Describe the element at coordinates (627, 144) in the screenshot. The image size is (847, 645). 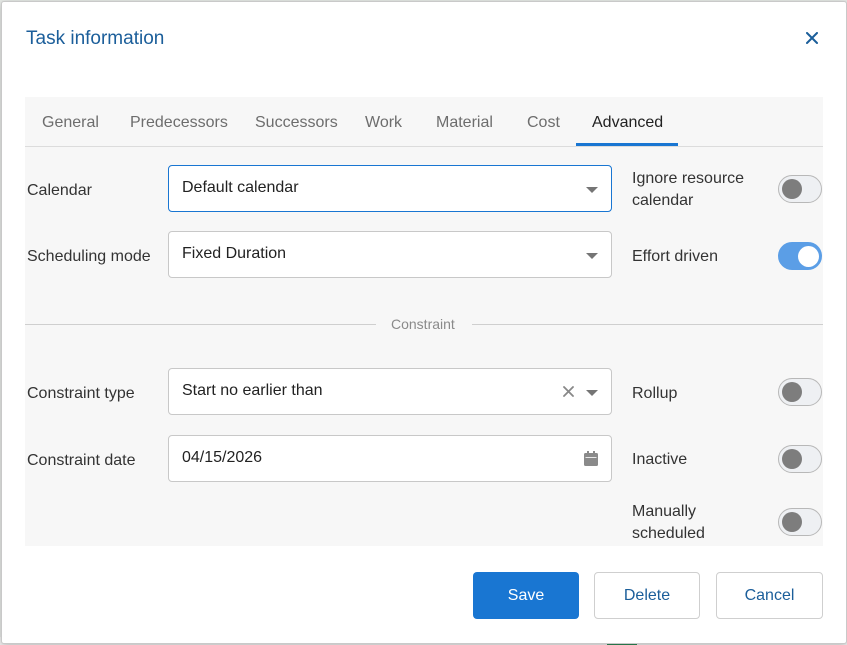
I see `active-tab-indicator` at that location.